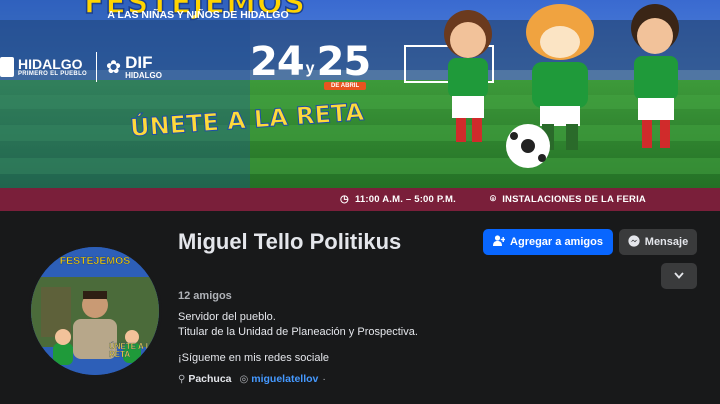 The image size is (720, 404). Describe the element at coordinates (666, 242) in the screenshot. I see `message-label: Mensaje` at that location.